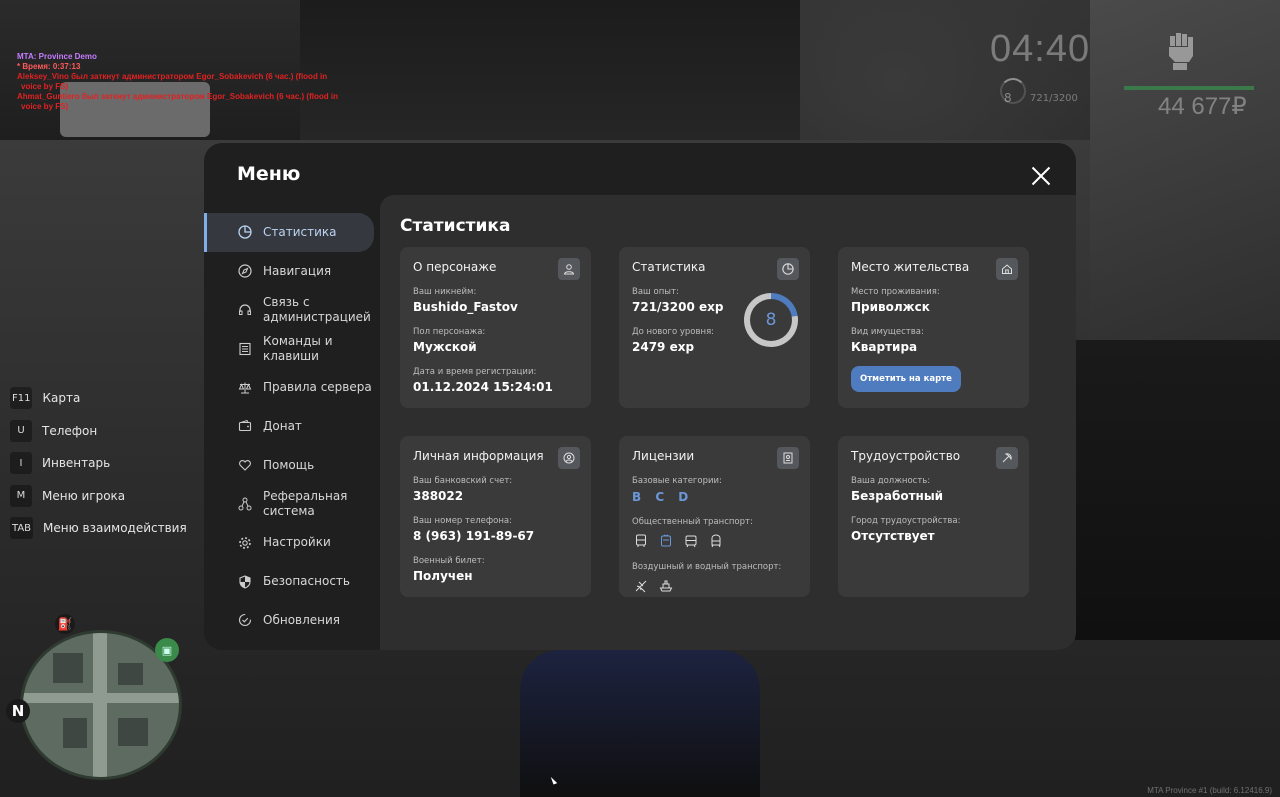 The image size is (1280, 797). What do you see at coordinates (65, 624) in the screenshot?
I see `fuel-station-icon: ⛽` at bounding box center [65, 624].